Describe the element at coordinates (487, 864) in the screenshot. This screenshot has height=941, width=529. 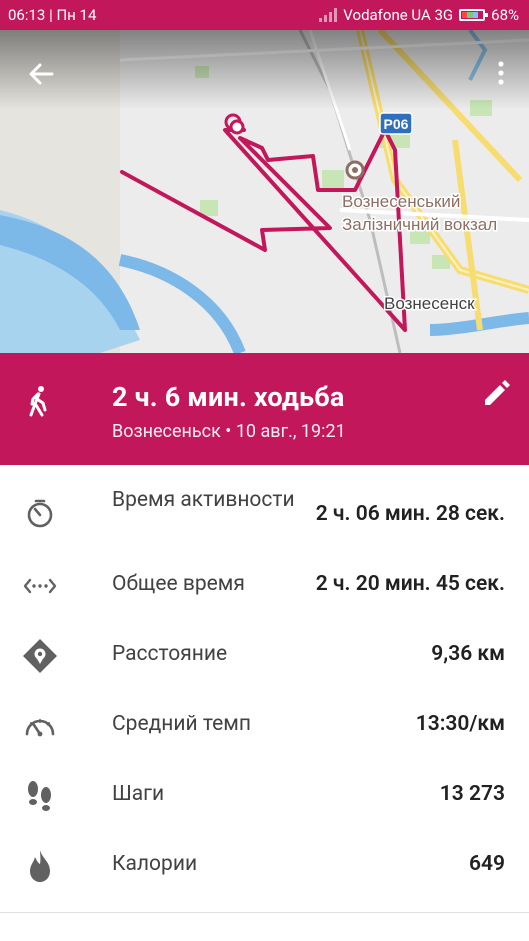
I see `stat-value: 649` at that location.